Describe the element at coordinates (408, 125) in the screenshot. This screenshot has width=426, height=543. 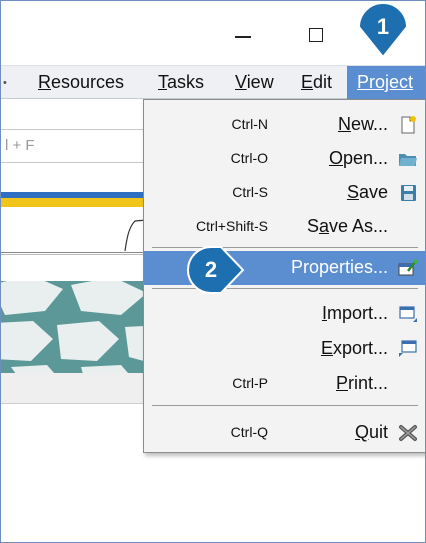
I see `new-document-icon` at that location.